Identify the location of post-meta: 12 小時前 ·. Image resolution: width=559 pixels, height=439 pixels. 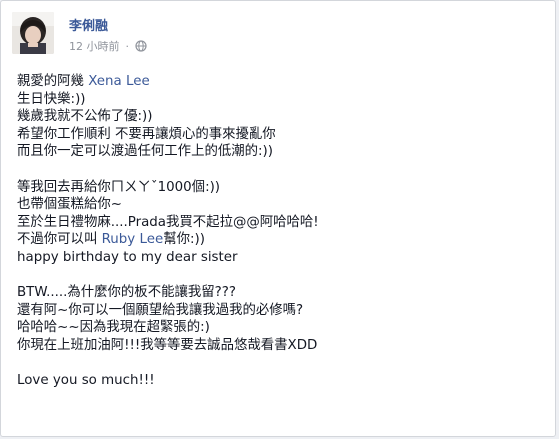
(108, 46).